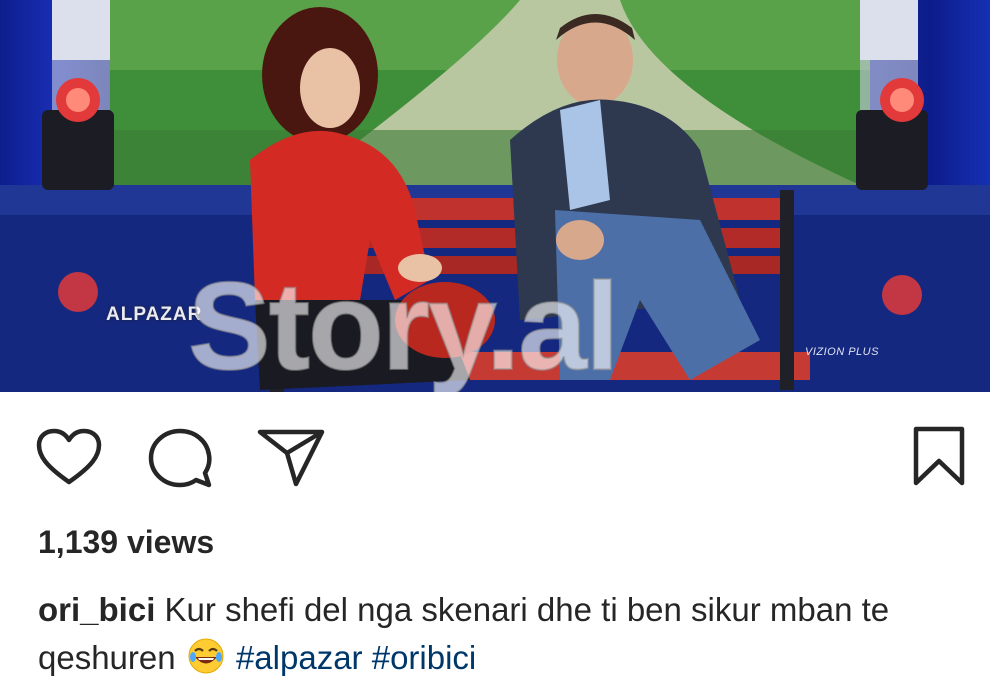 The image size is (990, 686). I want to click on view-count: 1,139 views, so click(126, 542).